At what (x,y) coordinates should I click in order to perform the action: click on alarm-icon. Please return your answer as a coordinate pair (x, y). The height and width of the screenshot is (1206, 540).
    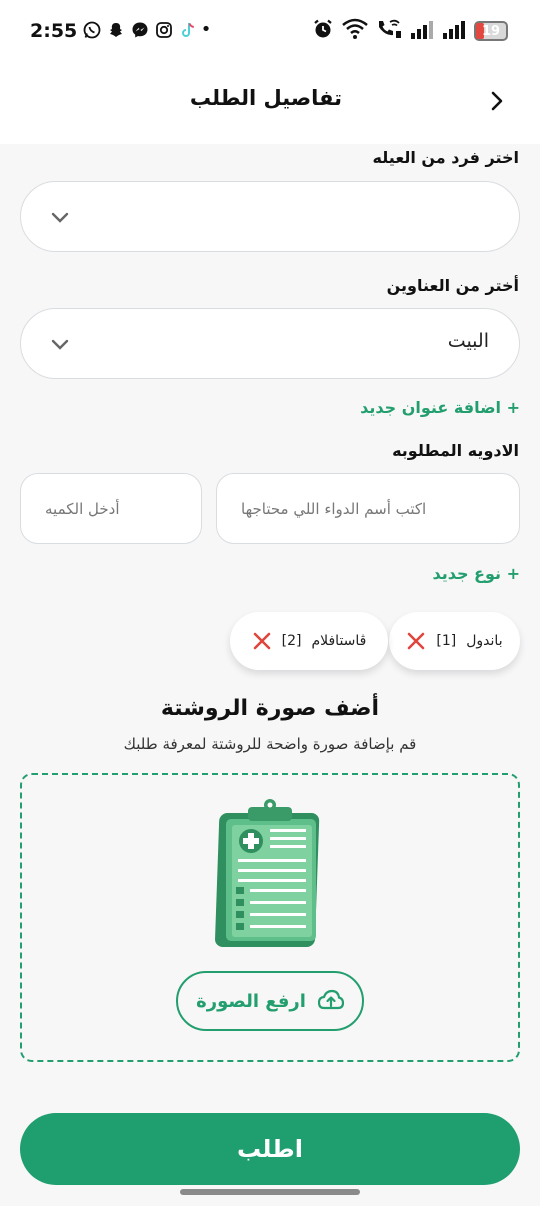
    Looking at the image, I should click on (323, 31).